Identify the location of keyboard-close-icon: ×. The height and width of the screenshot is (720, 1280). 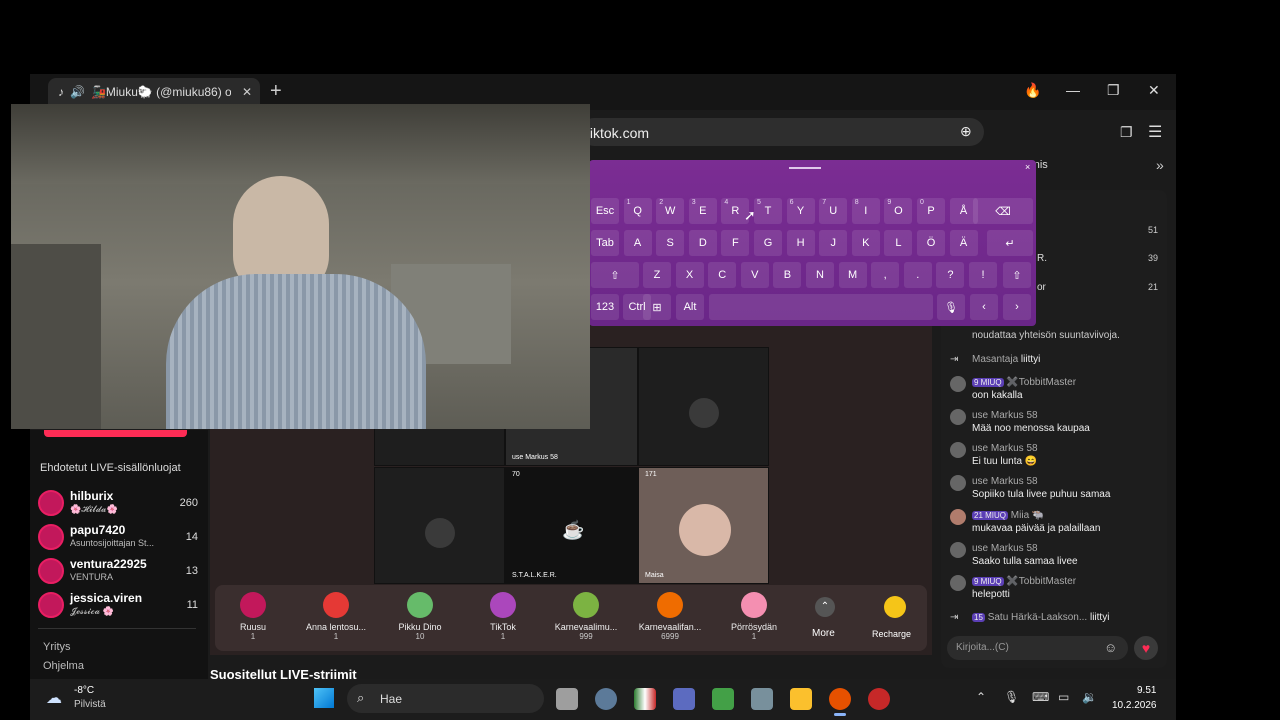
(1027, 167).